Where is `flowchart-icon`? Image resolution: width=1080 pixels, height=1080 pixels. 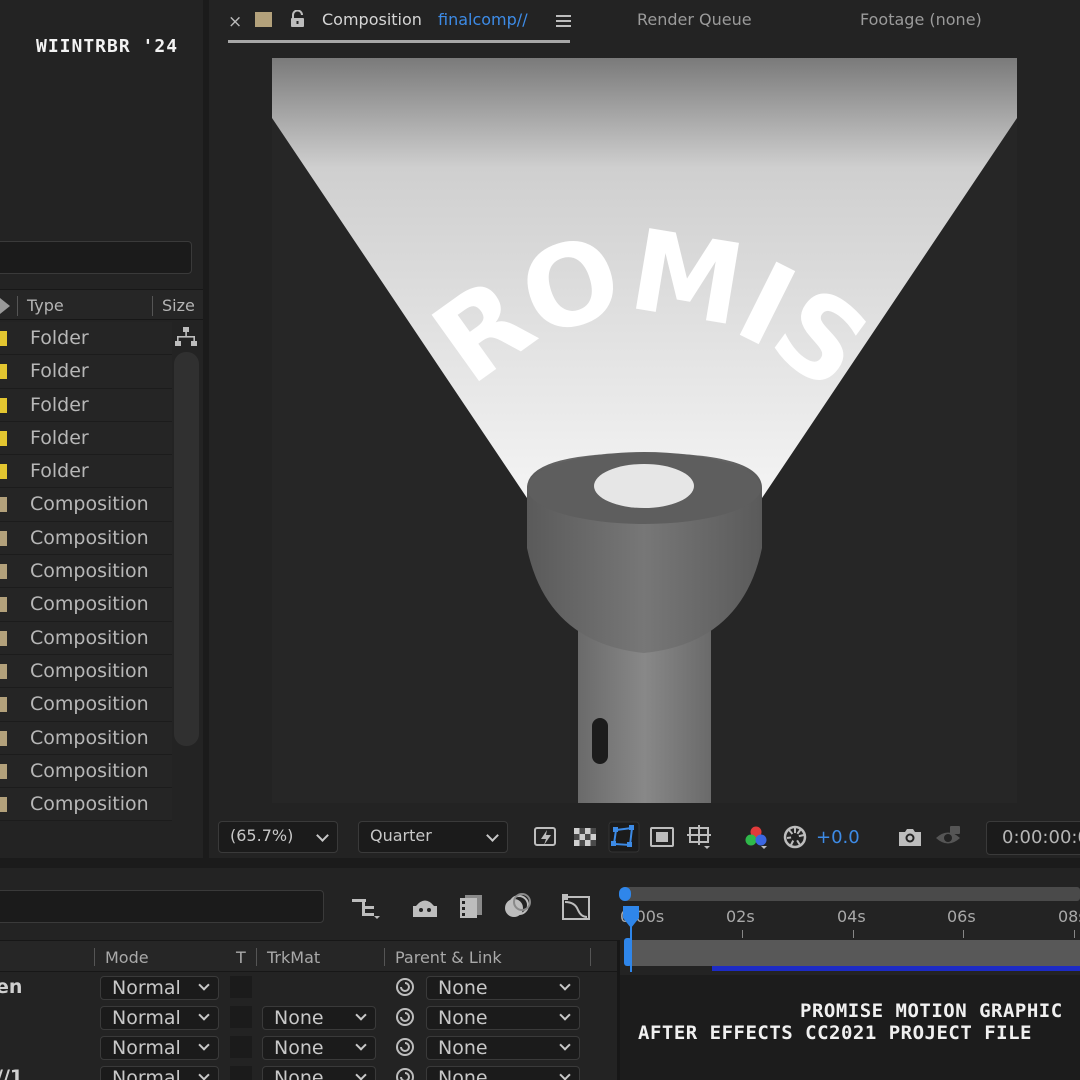
flowchart-icon is located at coordinates (186, 337).